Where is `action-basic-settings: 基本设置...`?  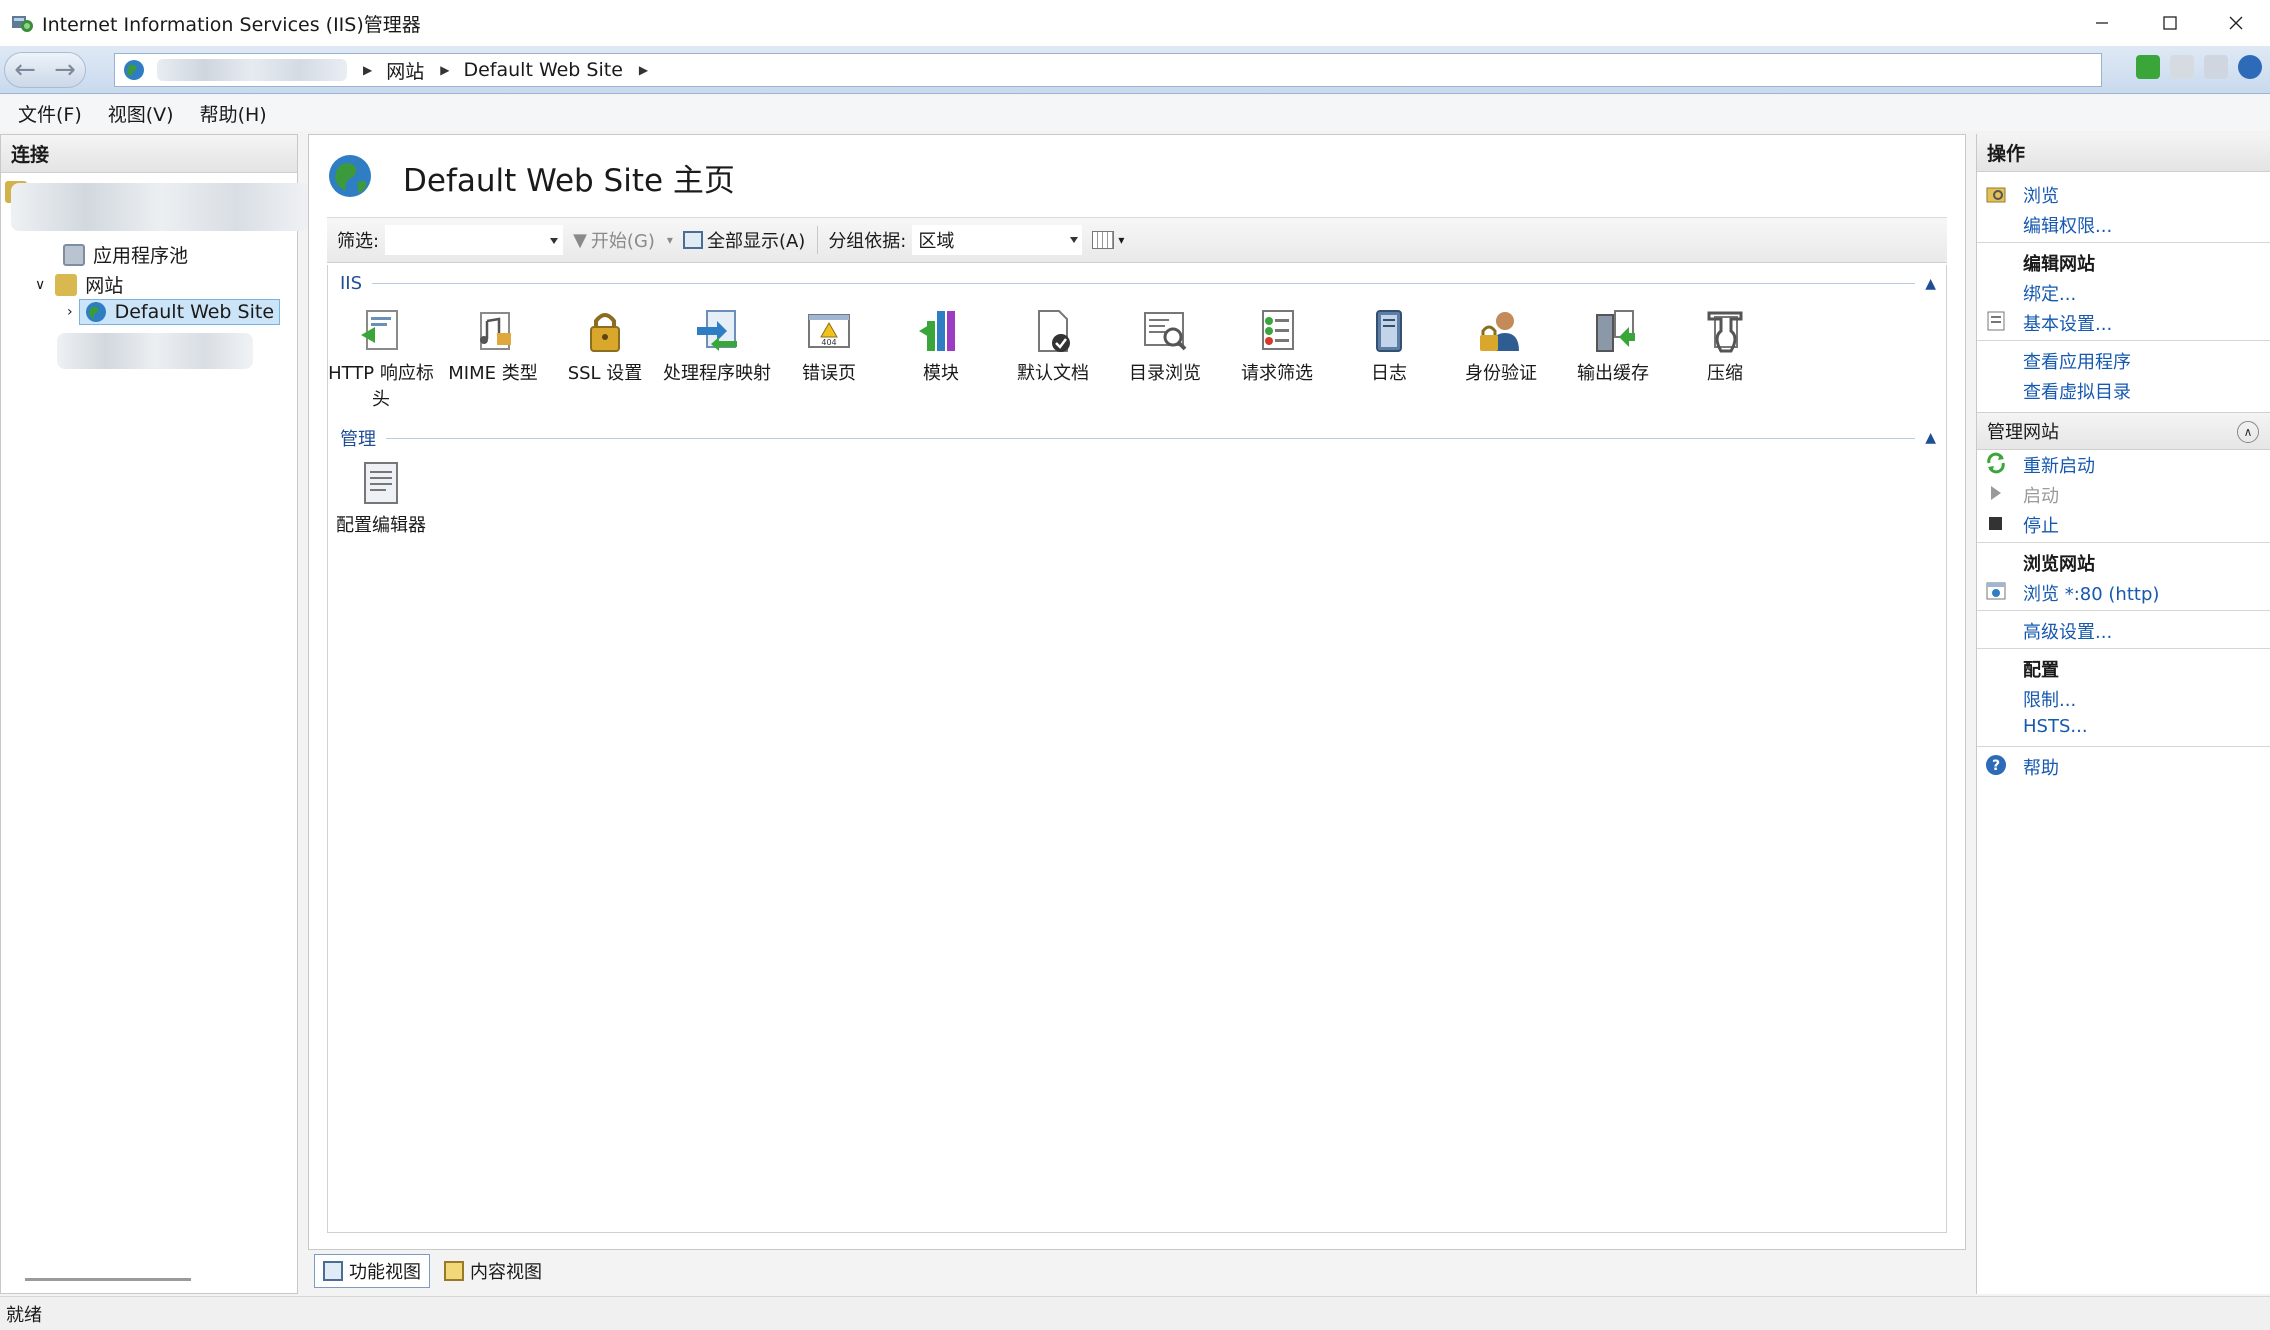 action-basic-settings: 基本设置... is located at coordinates (2067, 323).